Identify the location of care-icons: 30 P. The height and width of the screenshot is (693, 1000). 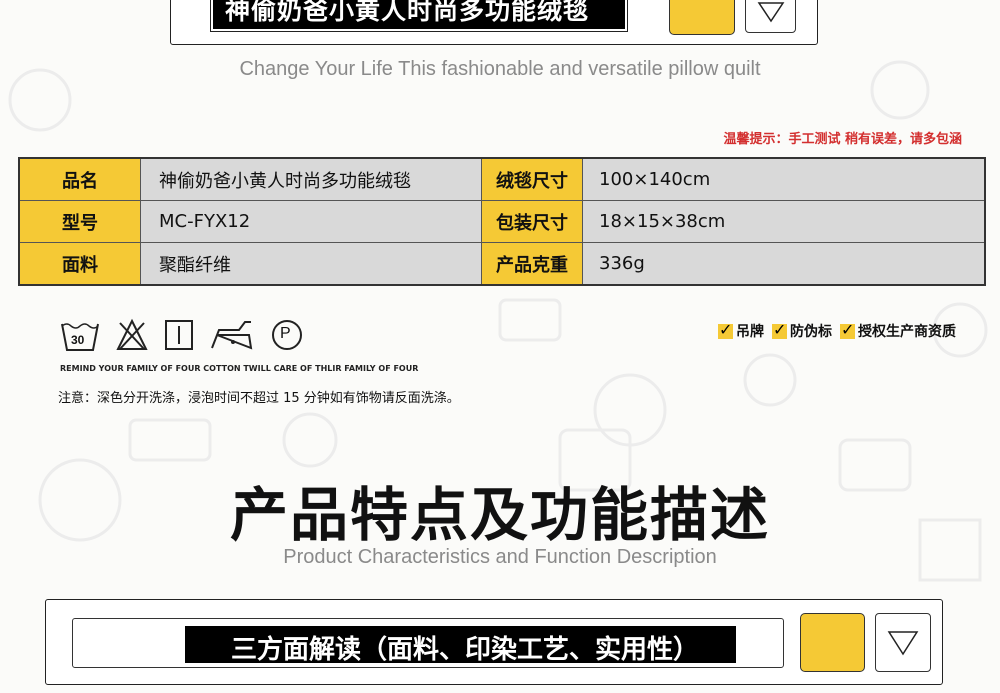
(182, 337).